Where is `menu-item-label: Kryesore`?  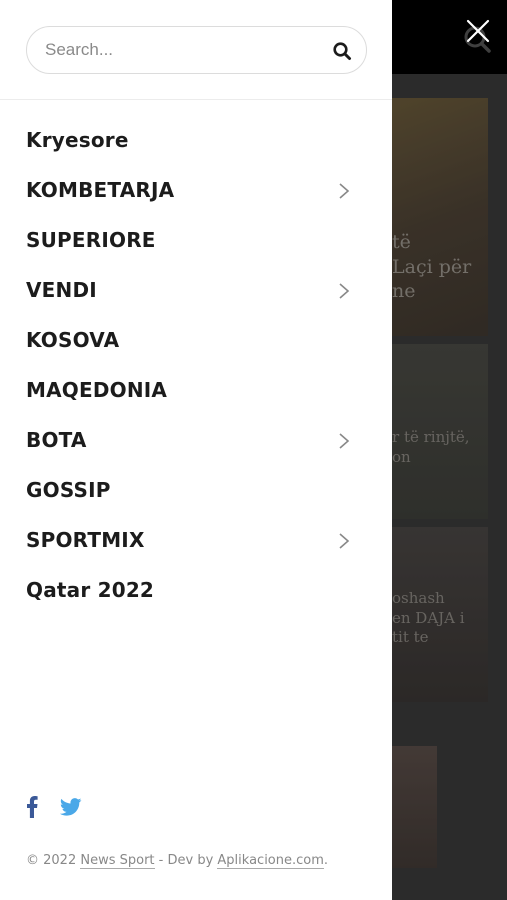
menu-item-label: Kryesore is located at coordinates (77, 140).